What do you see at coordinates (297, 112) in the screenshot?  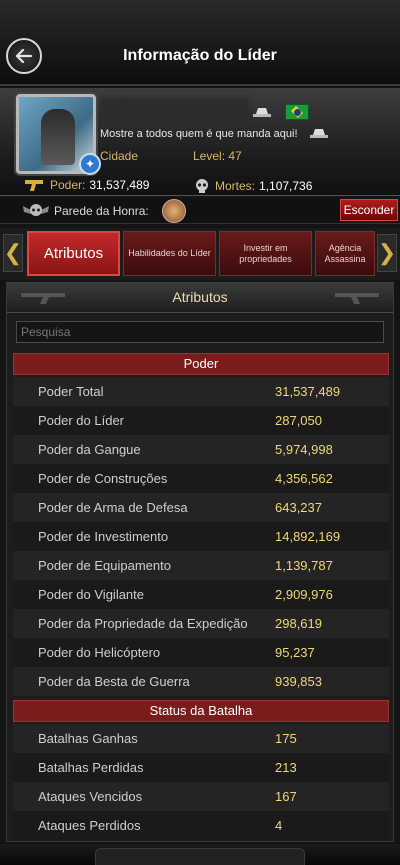 I see `brazil-flag-icon` at bounding box center [297, 112].